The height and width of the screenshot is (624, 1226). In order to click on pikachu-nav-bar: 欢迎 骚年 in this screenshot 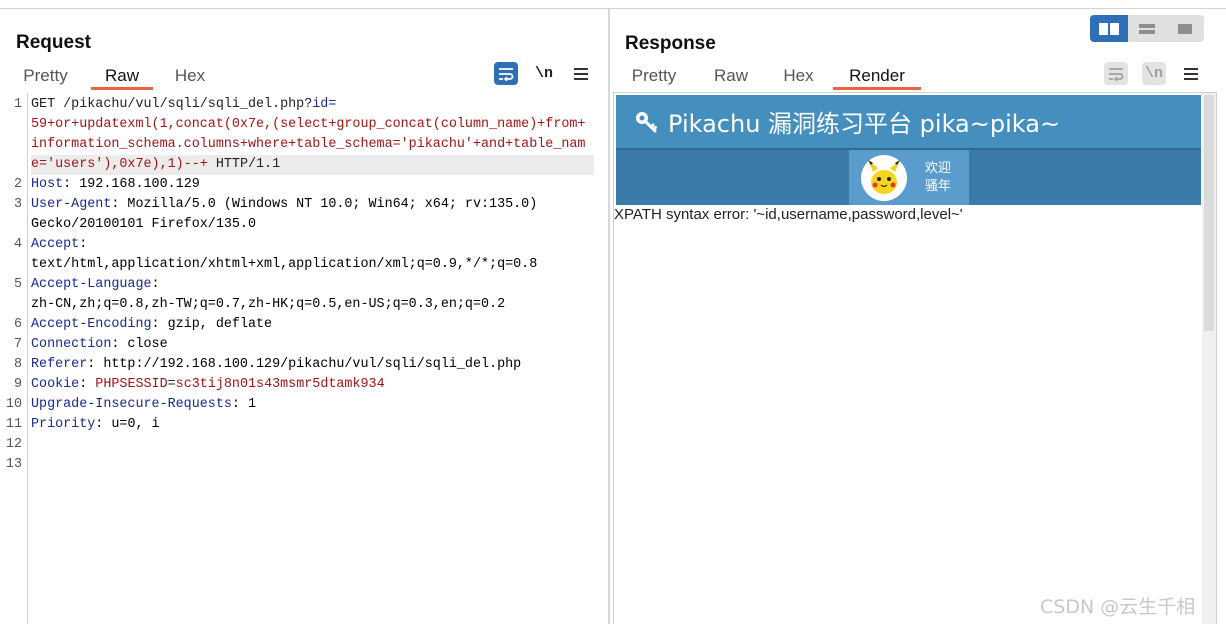, I will do `click(908, 176)`.